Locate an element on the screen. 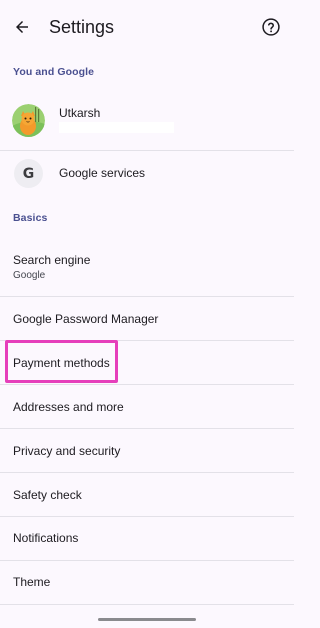  notifications-row: Notifications is located at coordinates (147, 538).